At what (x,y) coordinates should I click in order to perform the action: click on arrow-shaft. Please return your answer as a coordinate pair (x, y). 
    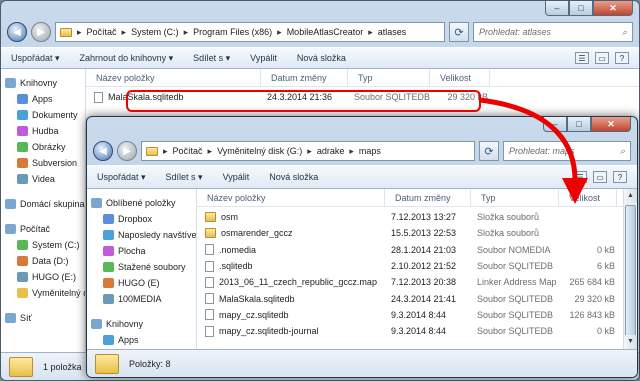
    Looking at the image, I should click on (528, 139).